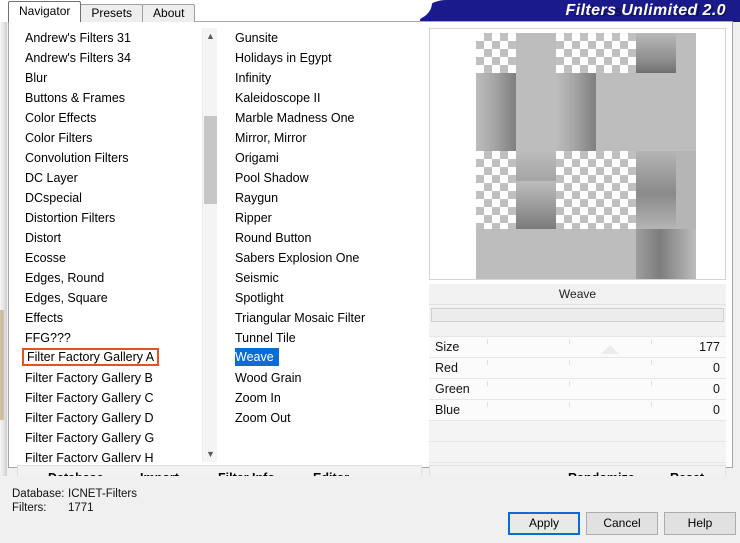  Describe the element at coordinates (316, 58) in the screenshot. I see `list-item: Holidays in Egypt` at that location.